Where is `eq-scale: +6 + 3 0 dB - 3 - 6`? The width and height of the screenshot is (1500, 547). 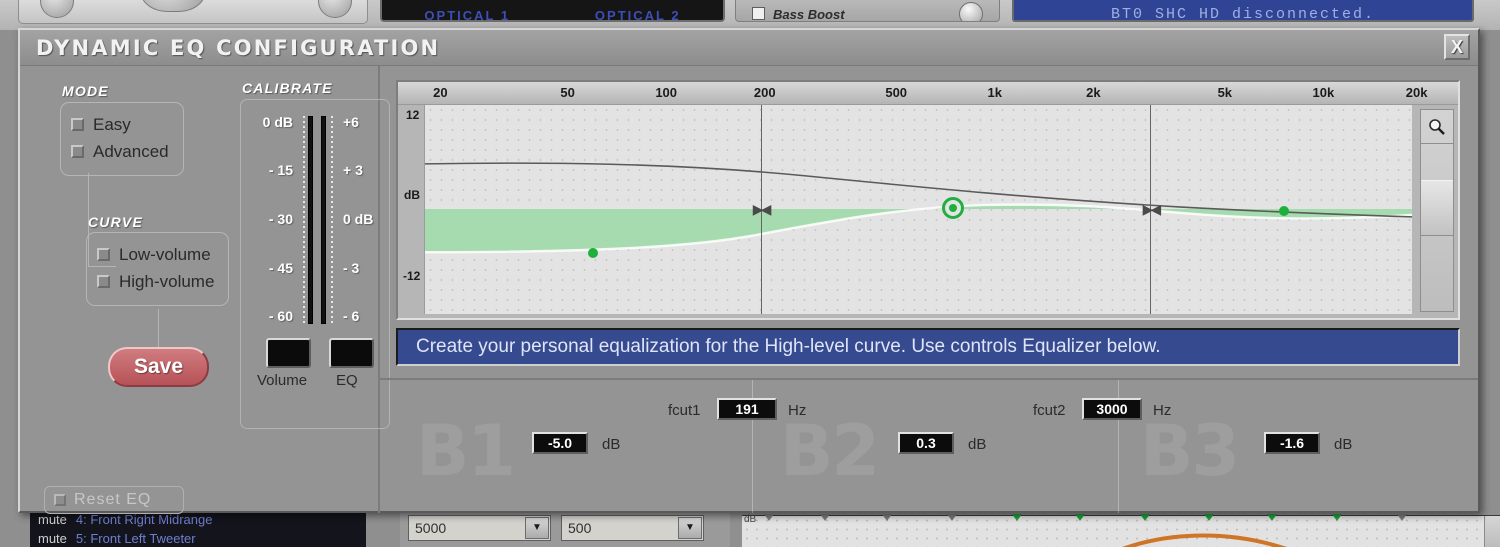
eq-scale: +6 + 3 0 dB - 3 - 6 is located at coordinates (362, 219).